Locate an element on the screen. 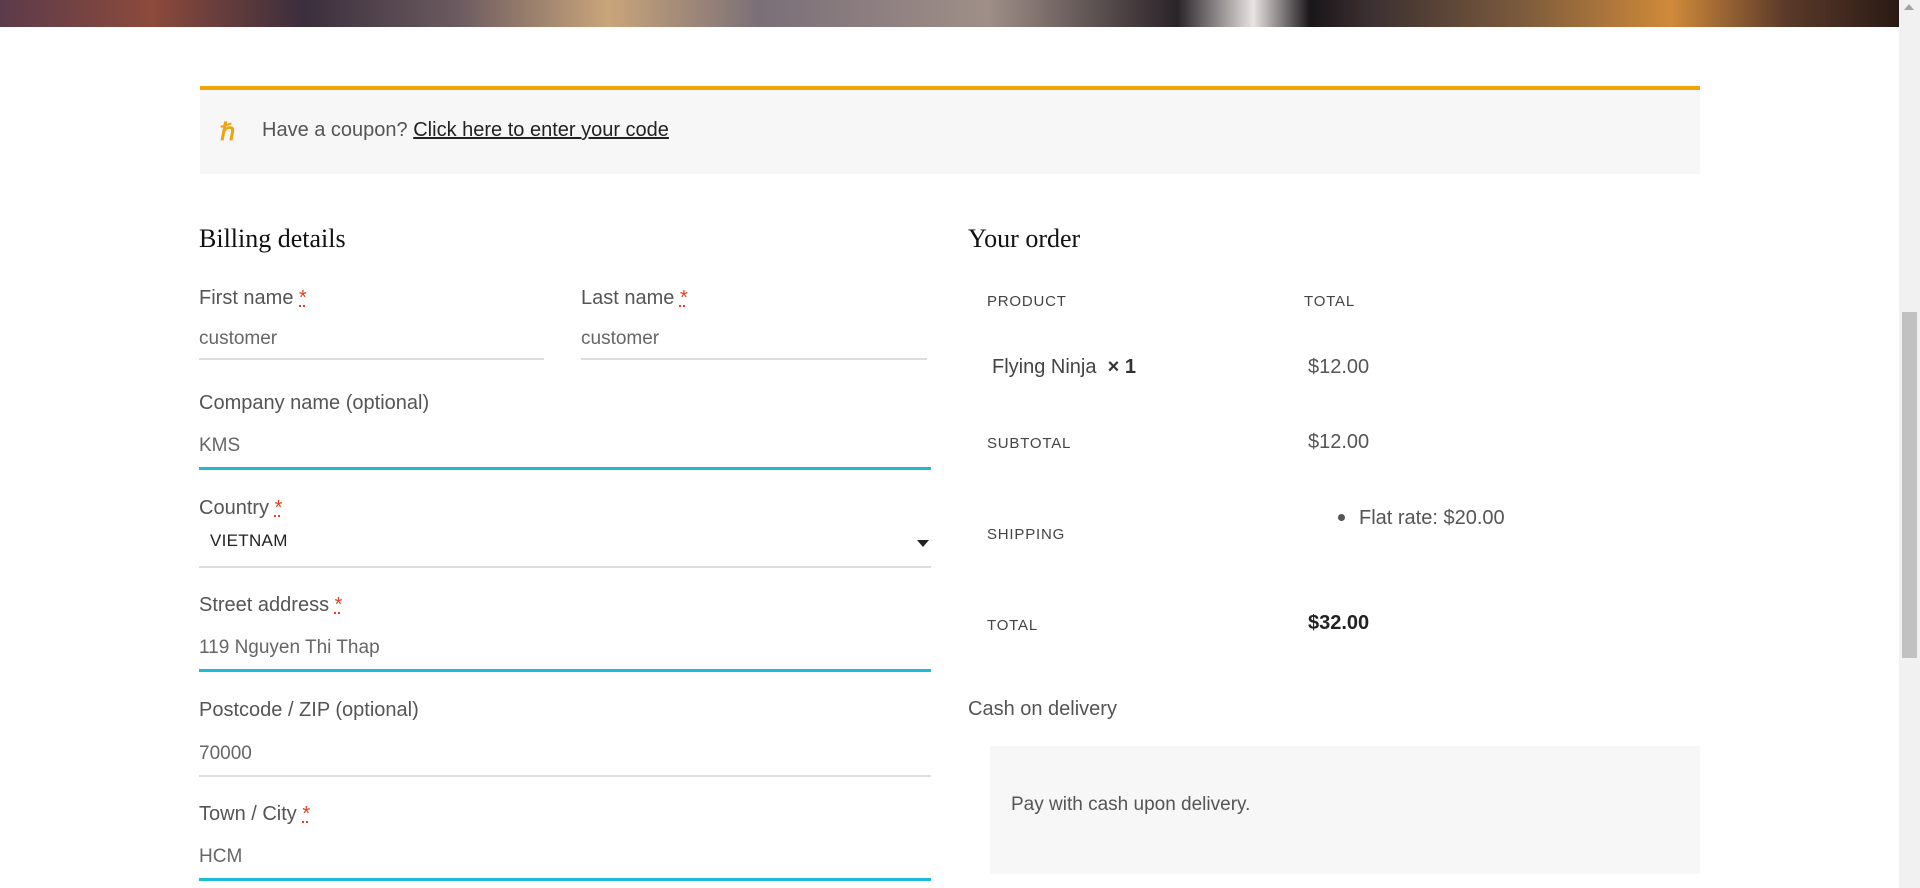  coupon-link: Click here to enter your code is located at coordinates (541, 130).